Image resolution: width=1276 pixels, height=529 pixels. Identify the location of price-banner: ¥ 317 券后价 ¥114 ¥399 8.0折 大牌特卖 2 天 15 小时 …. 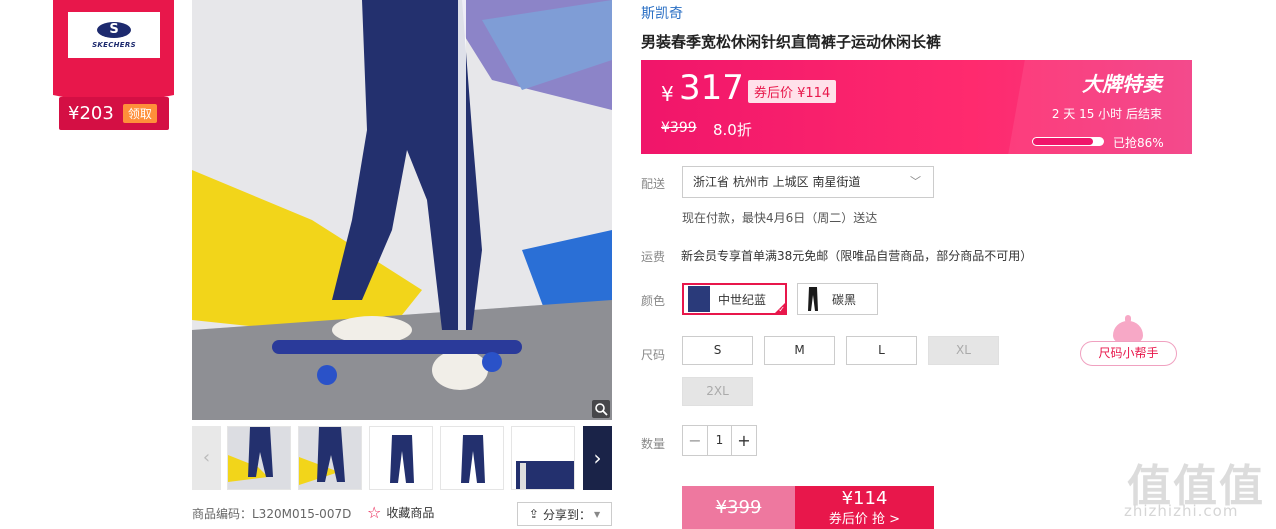
(916, 107).